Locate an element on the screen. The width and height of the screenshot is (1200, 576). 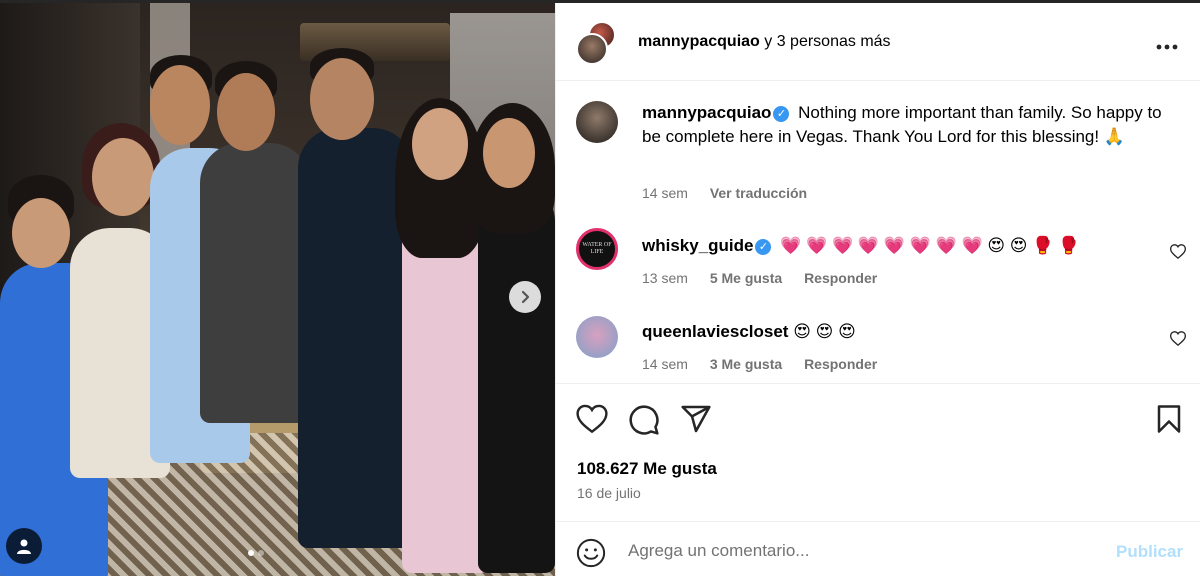
like-count: 108.627 Me gusta is located at coordinates (647, 469).